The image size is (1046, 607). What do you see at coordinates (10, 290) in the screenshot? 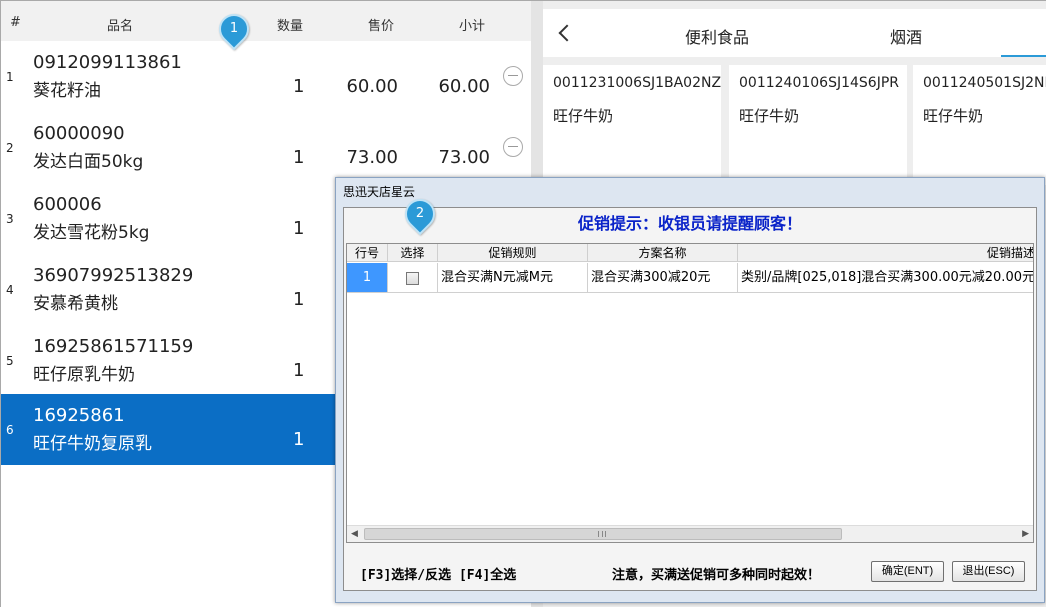
I see `row-index: 4` at bounding box center [10, 290].